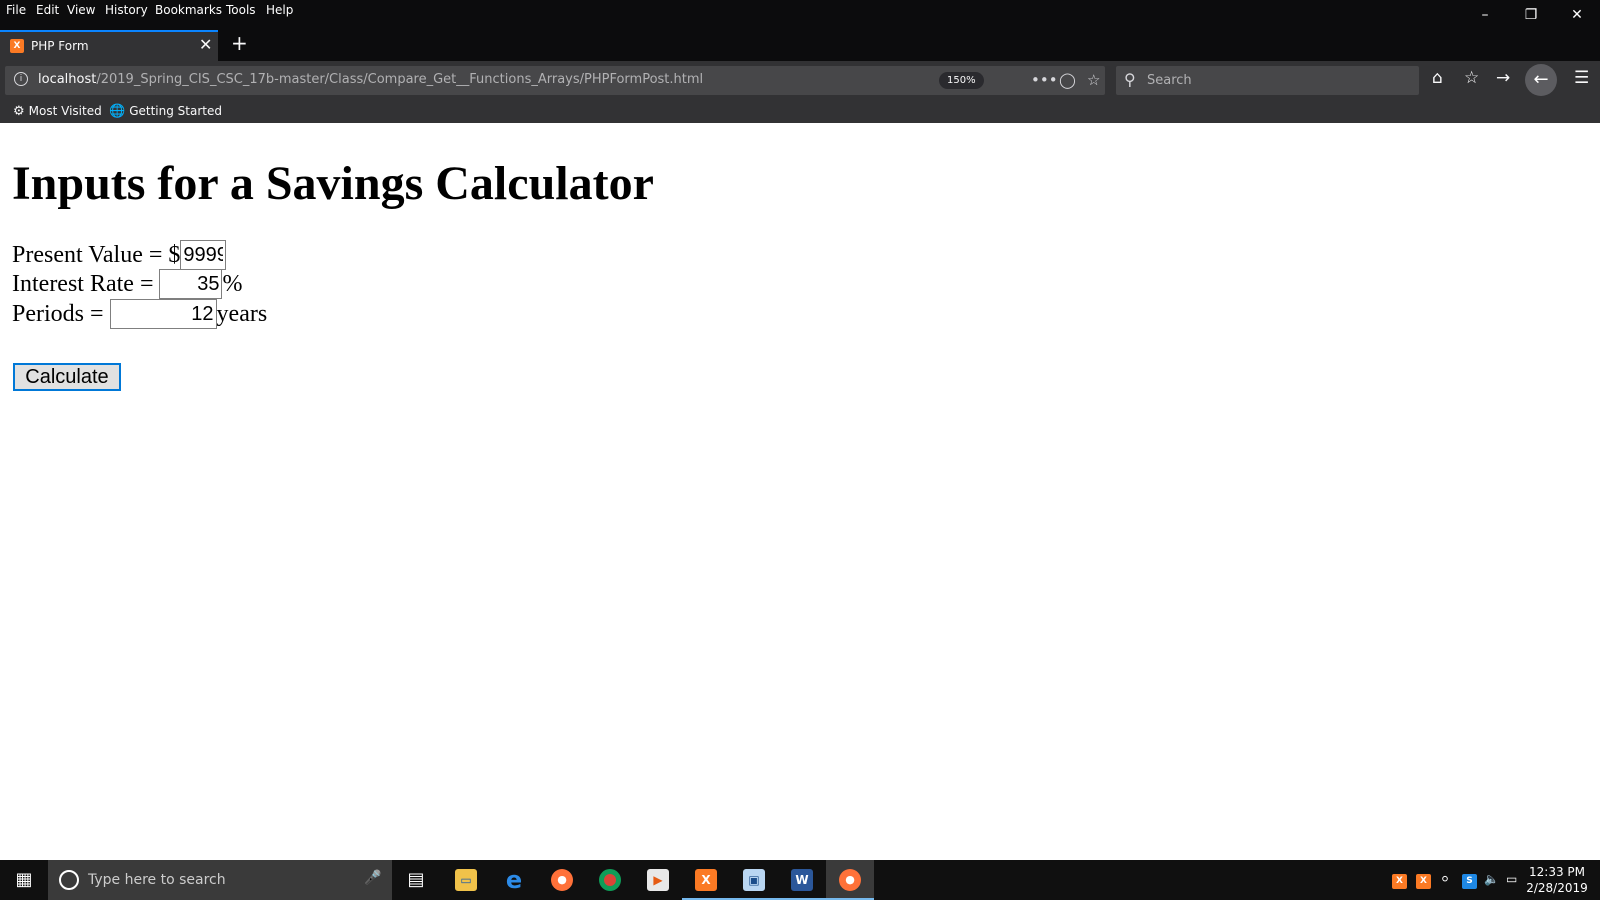 The height and width of the screenshot is (900, 1600). I want to click on tray-app-icon: ⚪, so click(1445, 879).